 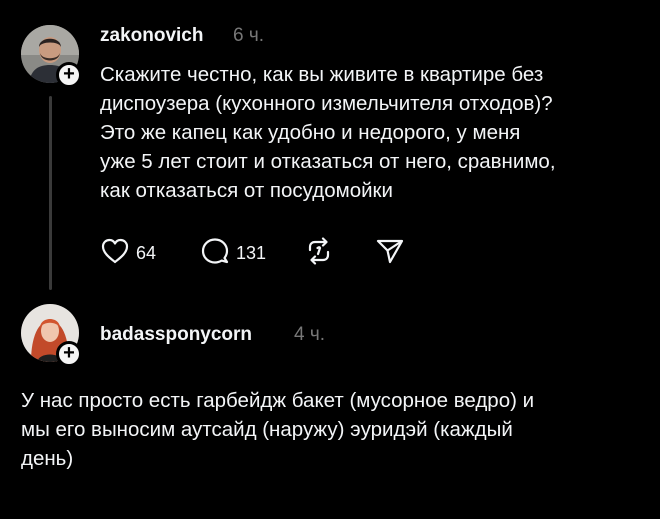 What do you see at coordinates (249, 35) in the screenshot?
I see `post-timestamp: 6 ч.` at bounding box center [249, 35].